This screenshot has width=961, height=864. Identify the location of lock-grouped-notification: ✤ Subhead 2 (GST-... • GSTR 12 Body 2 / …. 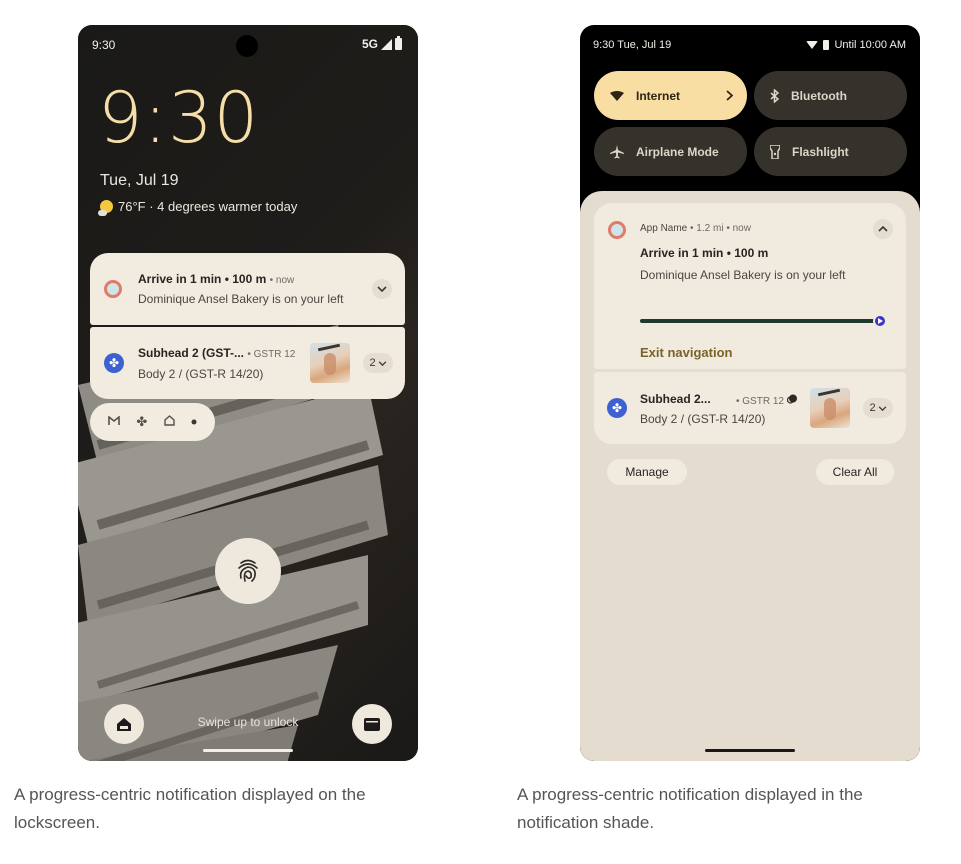
(247, 363).